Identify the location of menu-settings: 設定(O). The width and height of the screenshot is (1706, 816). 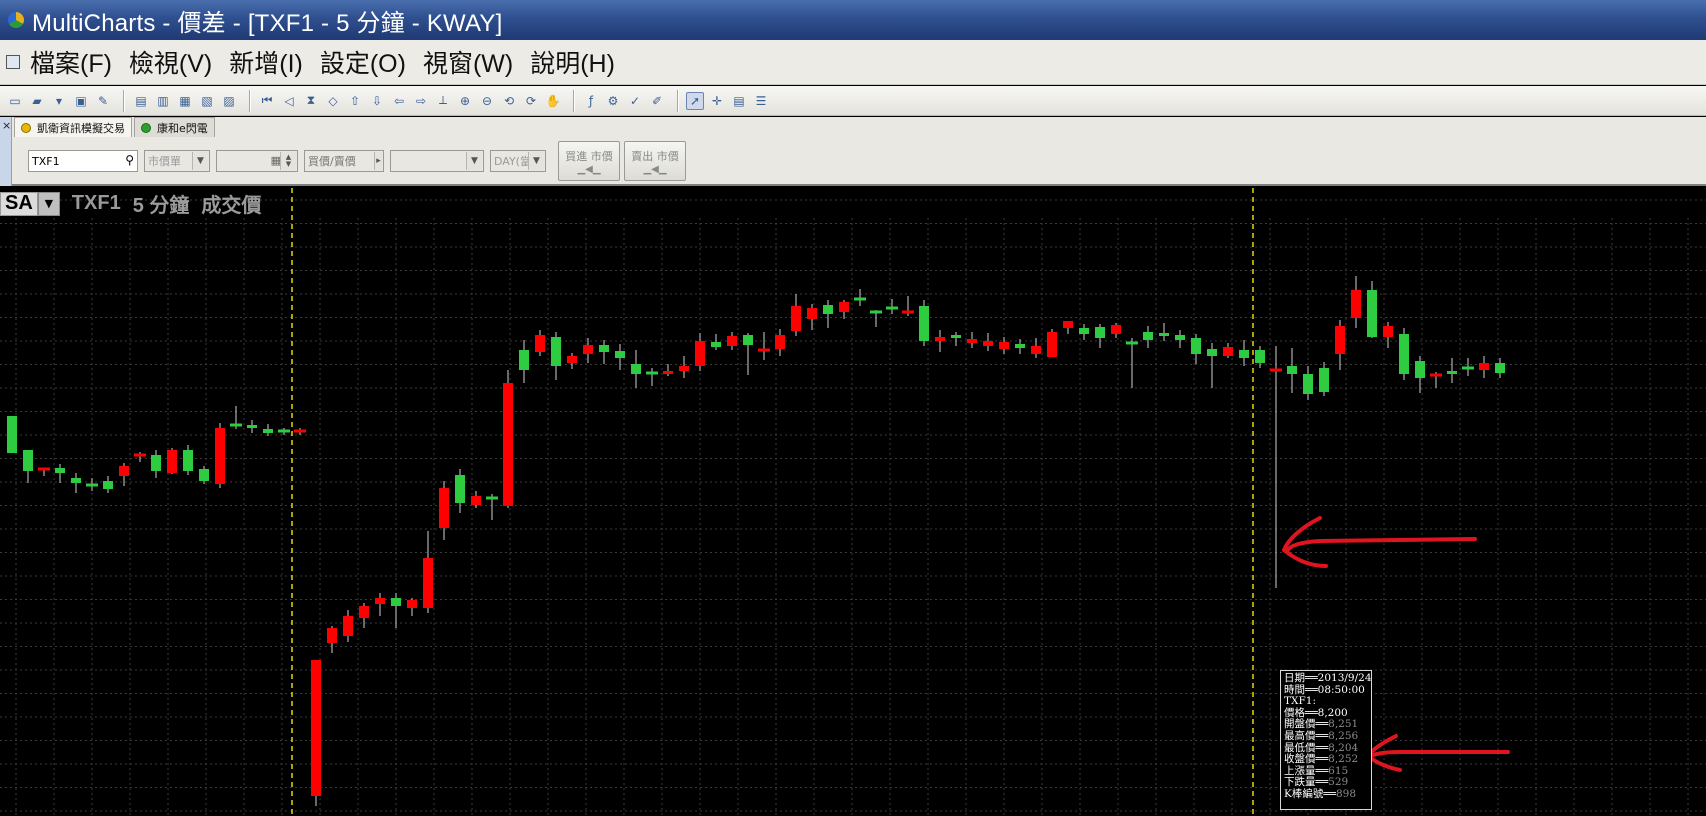
(363, 62).